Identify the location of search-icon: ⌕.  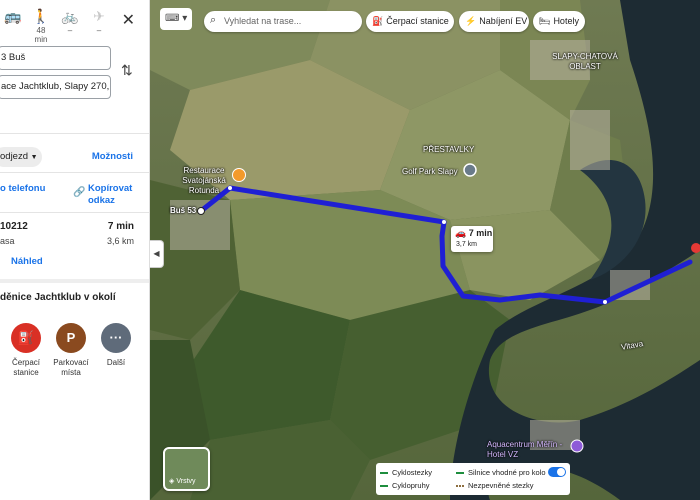
(213, 20).